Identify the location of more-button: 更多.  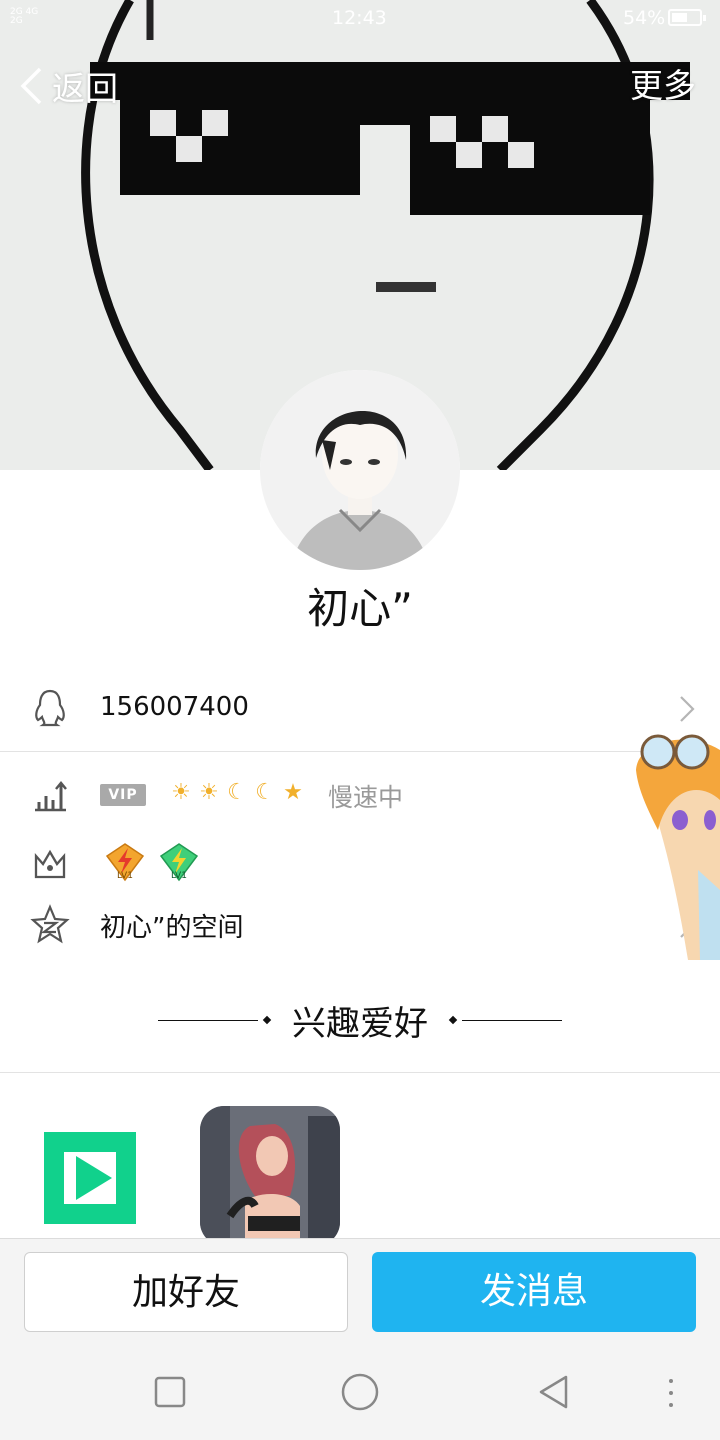
(663, 86).